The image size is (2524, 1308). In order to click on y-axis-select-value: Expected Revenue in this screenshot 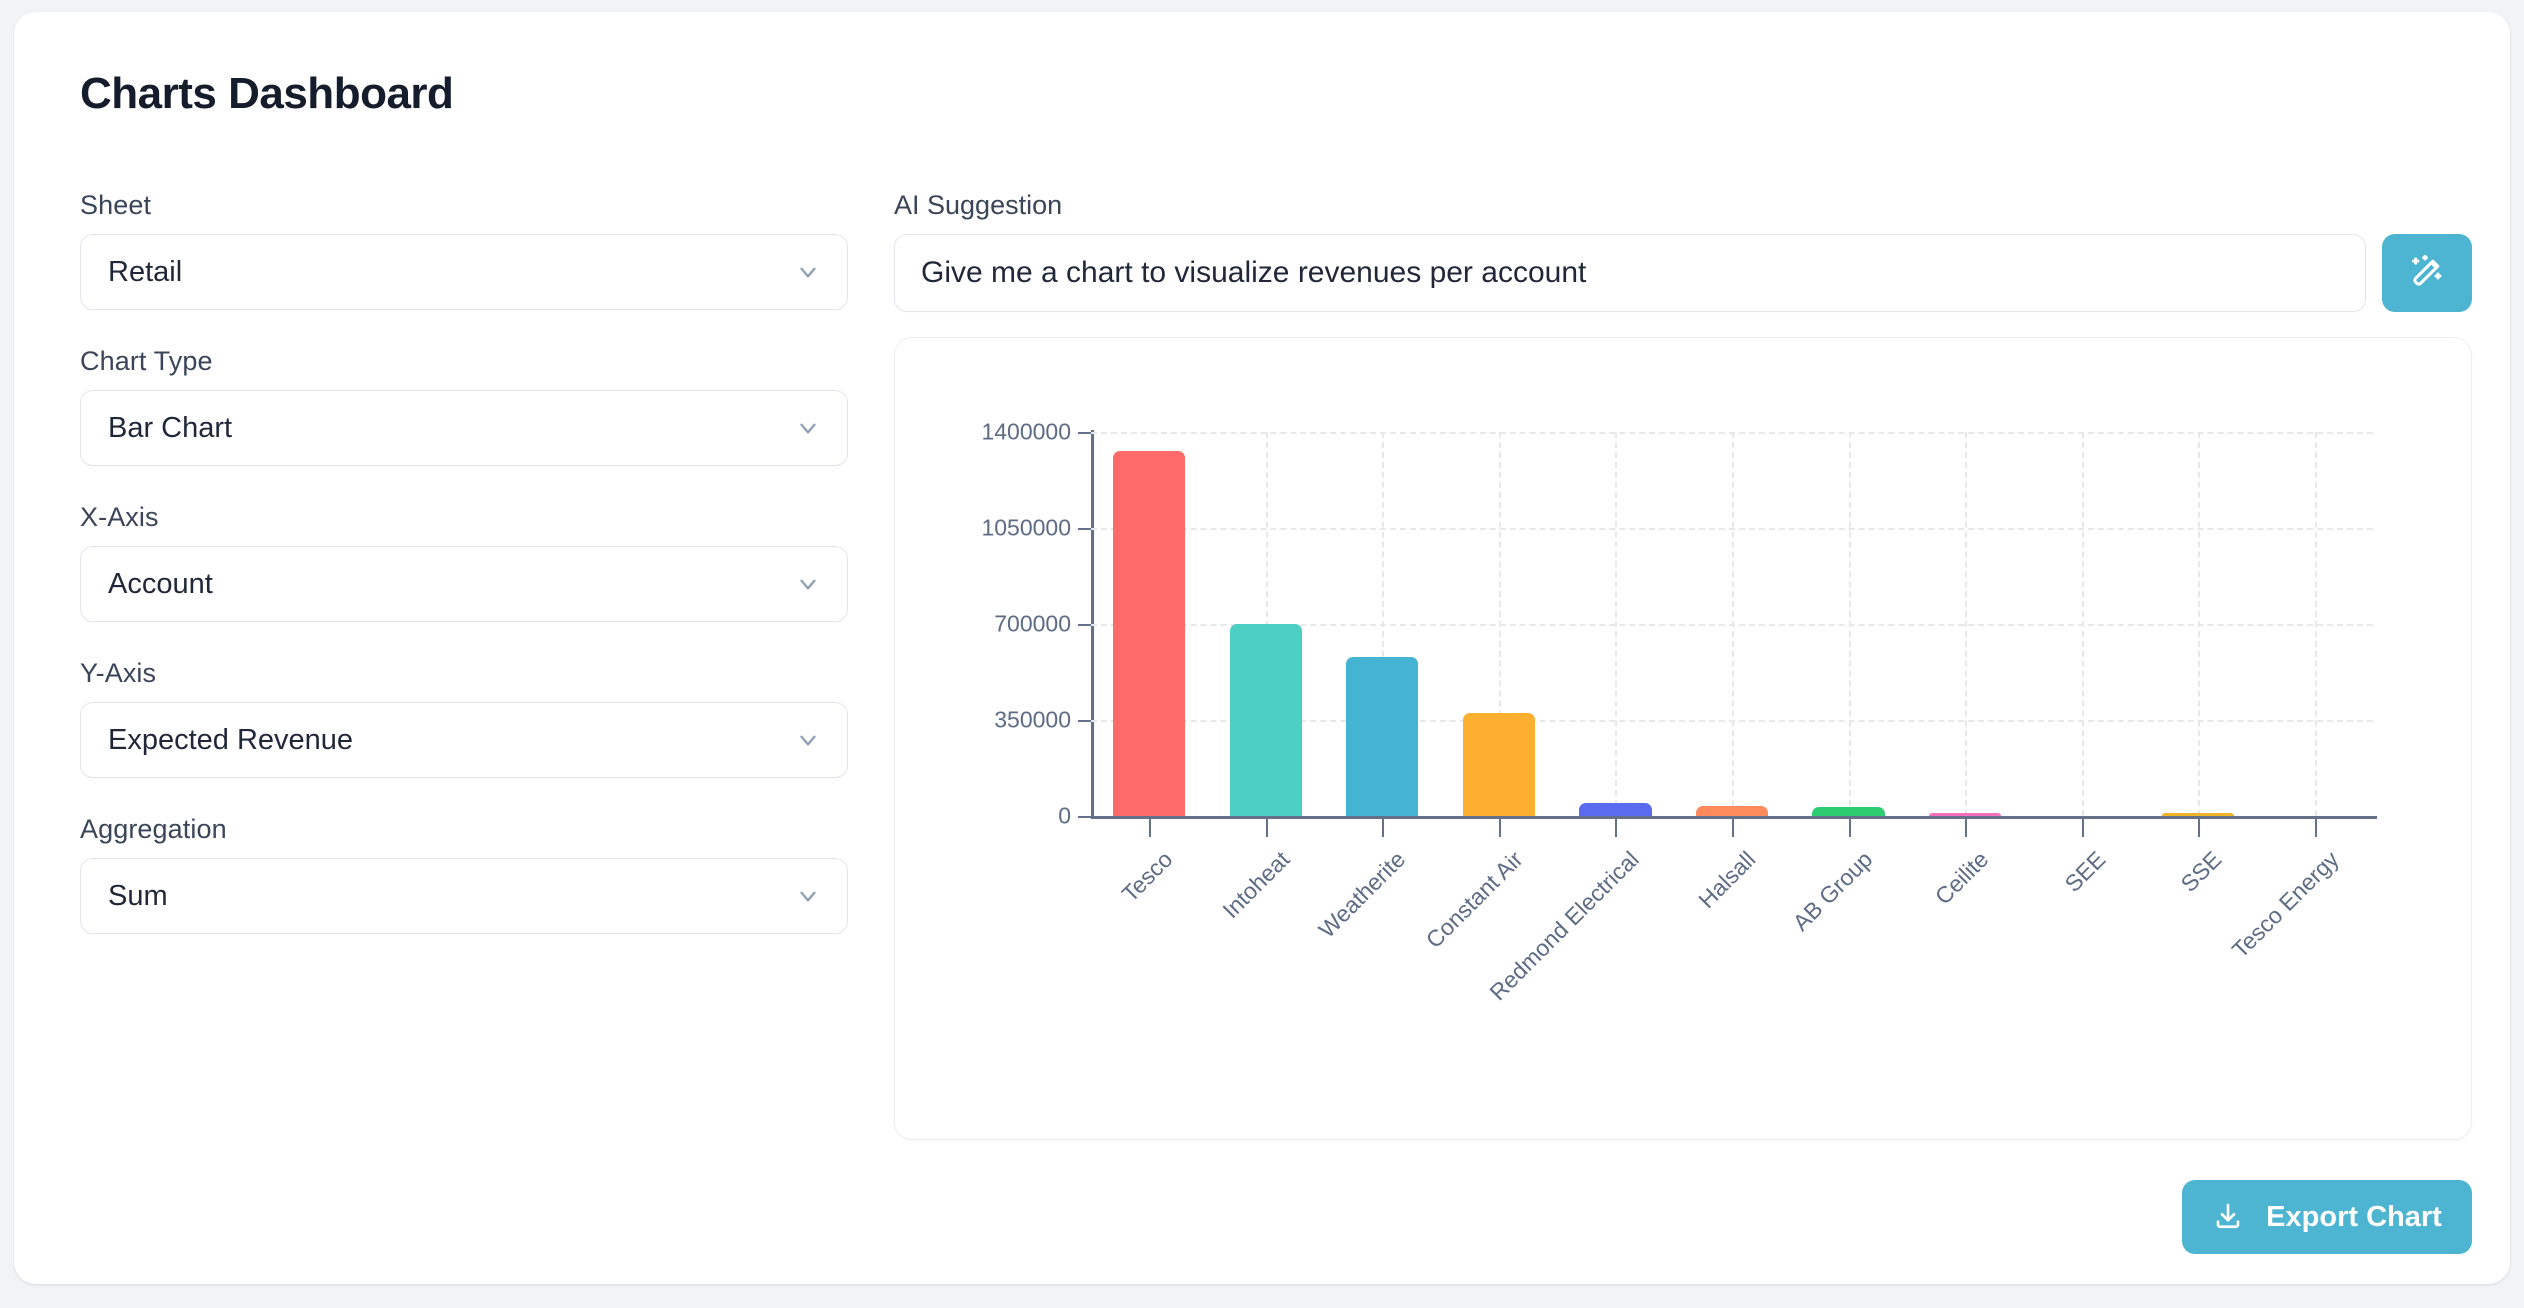, I will do `click(231, 739)`.